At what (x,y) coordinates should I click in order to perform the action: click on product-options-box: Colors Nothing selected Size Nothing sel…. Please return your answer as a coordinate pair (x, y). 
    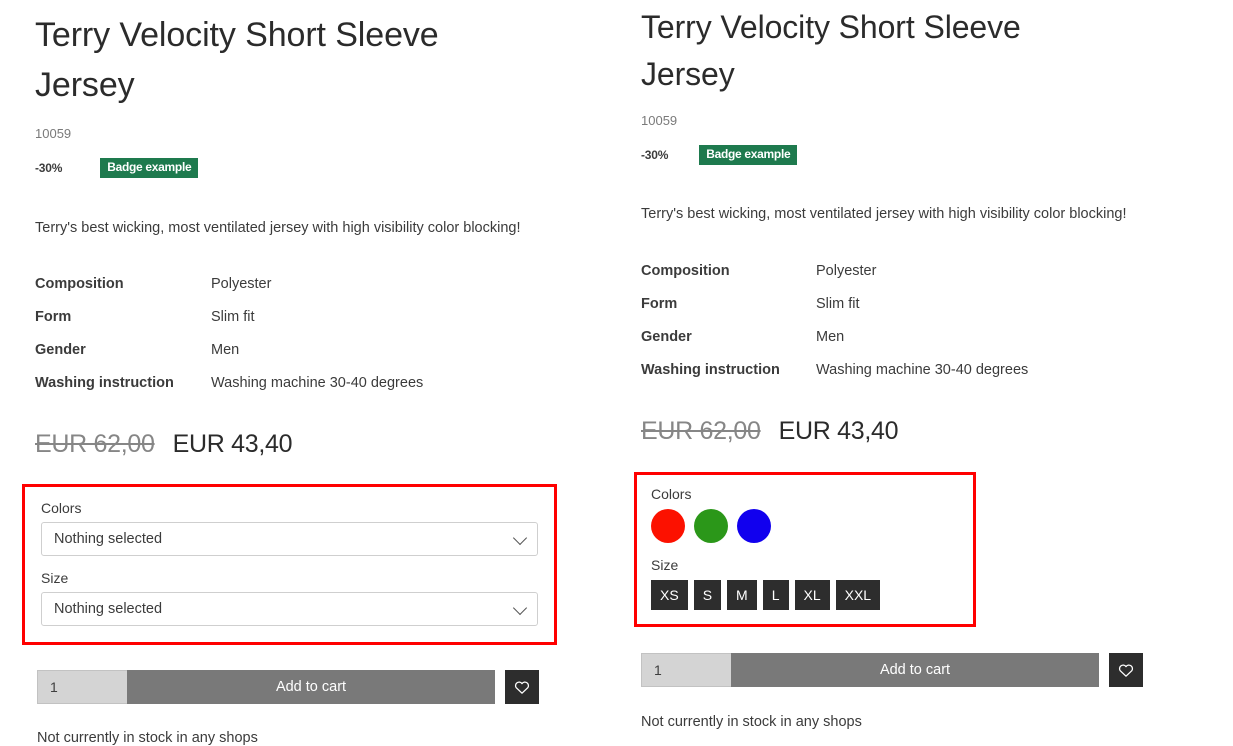
    Looking at the image, I should click on (289, 564).